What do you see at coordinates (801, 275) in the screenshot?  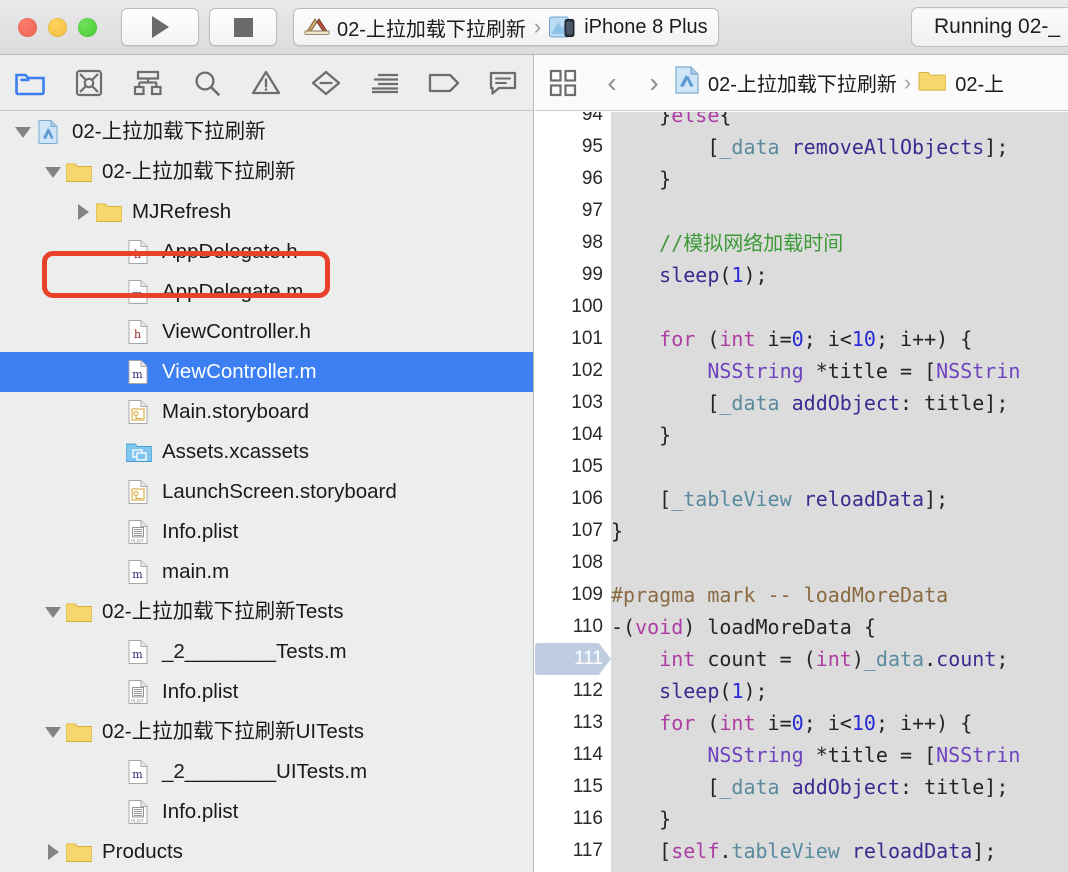 I see `code-line: 99 sleep(1);` at bounding box center [801, 275].